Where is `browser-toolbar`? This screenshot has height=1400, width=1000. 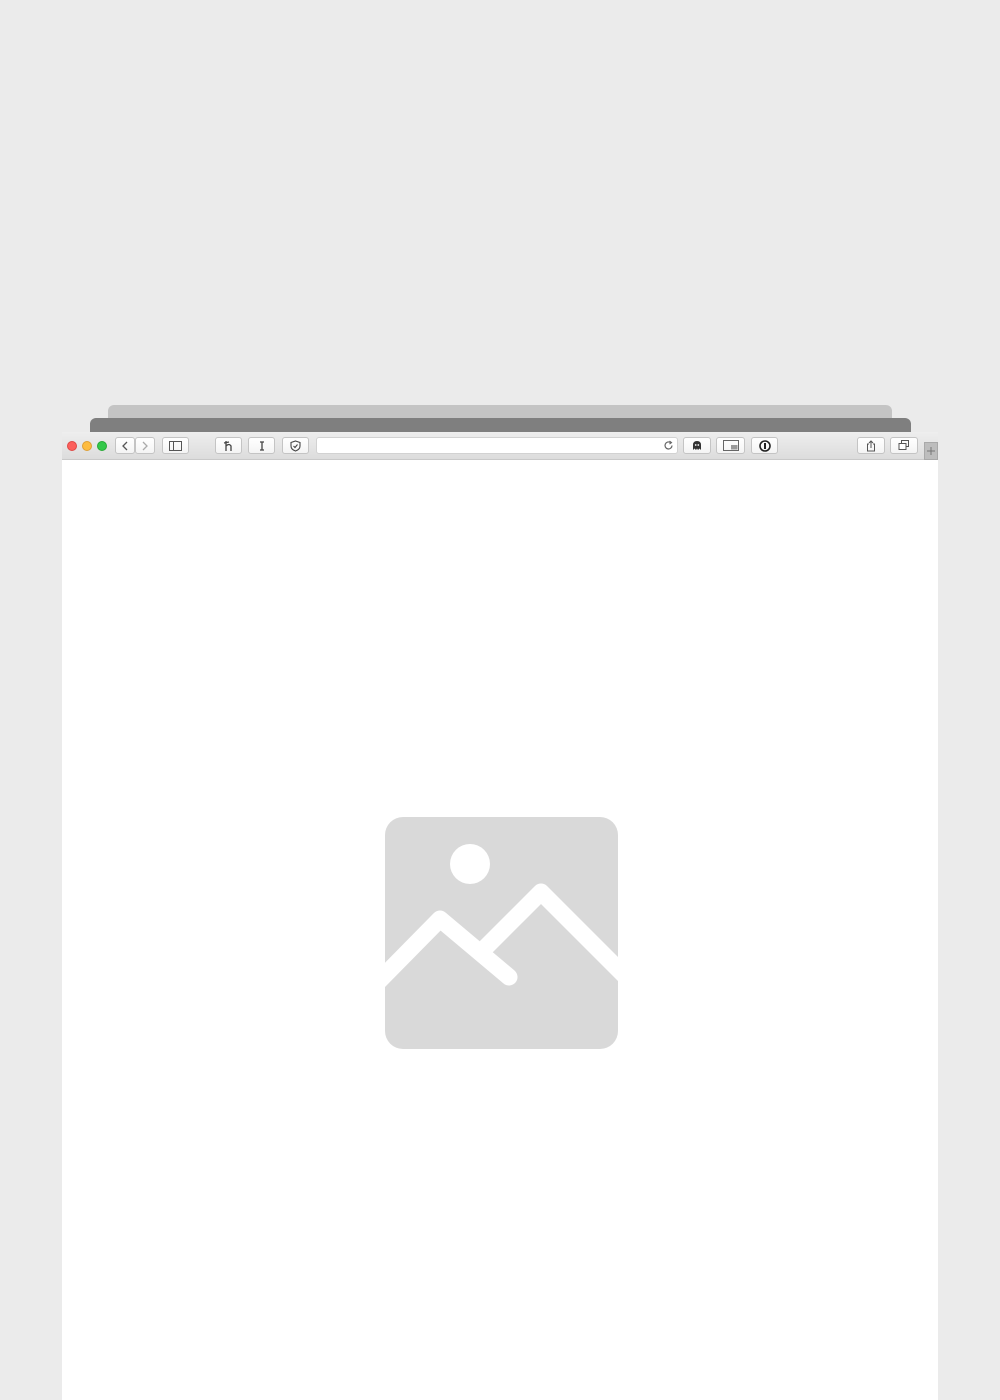 browser-toolbar is located at coordinates (500, 446).